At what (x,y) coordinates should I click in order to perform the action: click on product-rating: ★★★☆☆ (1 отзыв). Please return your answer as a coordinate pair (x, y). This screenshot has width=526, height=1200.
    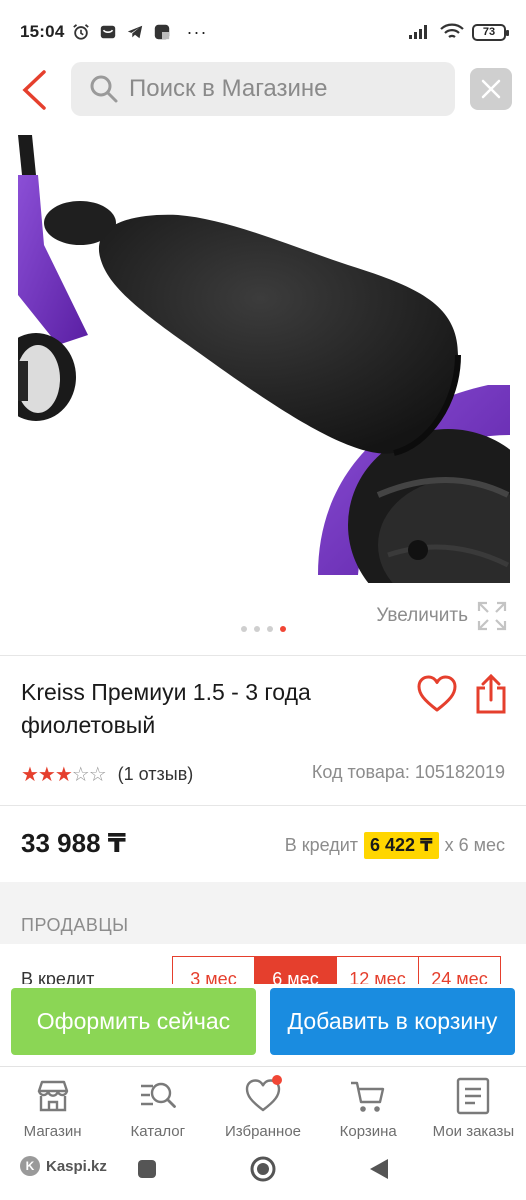
    Looking at the image, I should click on (107, 774).